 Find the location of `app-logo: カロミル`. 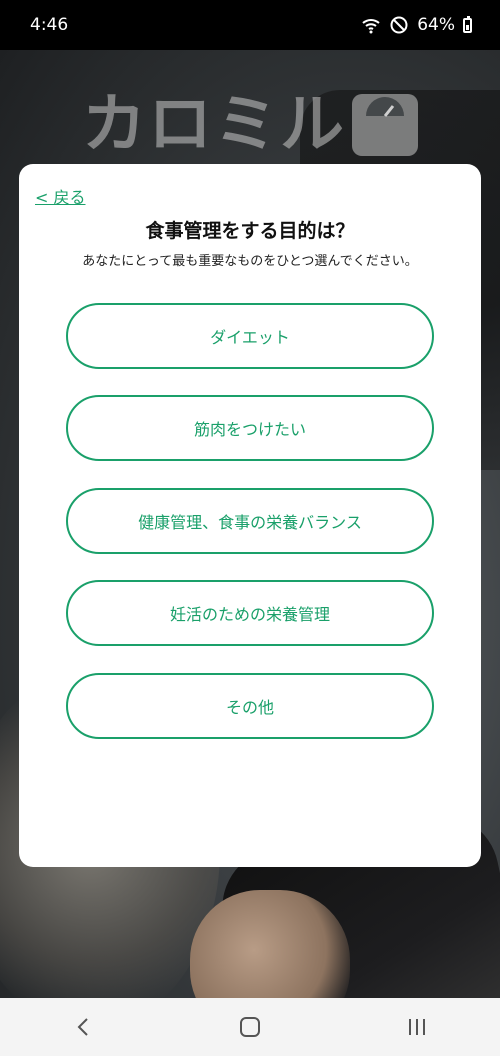

app-logo: カロミル is located at coordinates (250, 125).